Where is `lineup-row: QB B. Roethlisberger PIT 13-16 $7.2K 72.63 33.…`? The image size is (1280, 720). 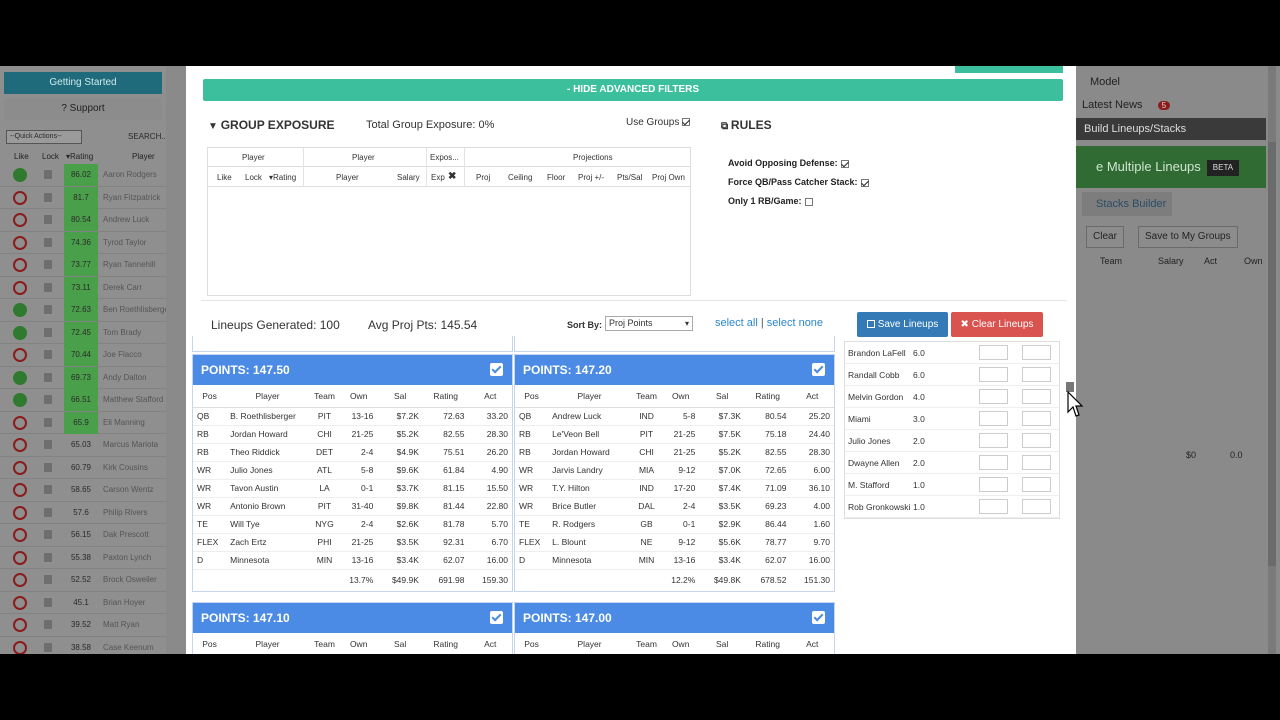
lineup-row: QB B. Roethlisberger PIT 13-16 $7.2K 72.63 33.… is located at coordinates (352, 416).